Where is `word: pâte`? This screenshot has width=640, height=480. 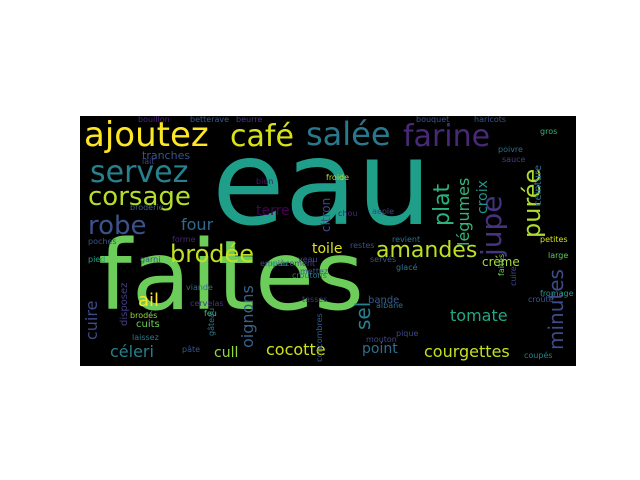 word: pâte is located at coordinates (191, 349).